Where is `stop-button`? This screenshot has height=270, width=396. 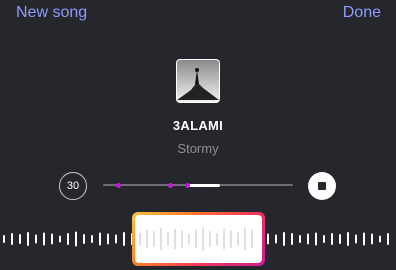 stop-button is located at coordinates (322, 186).